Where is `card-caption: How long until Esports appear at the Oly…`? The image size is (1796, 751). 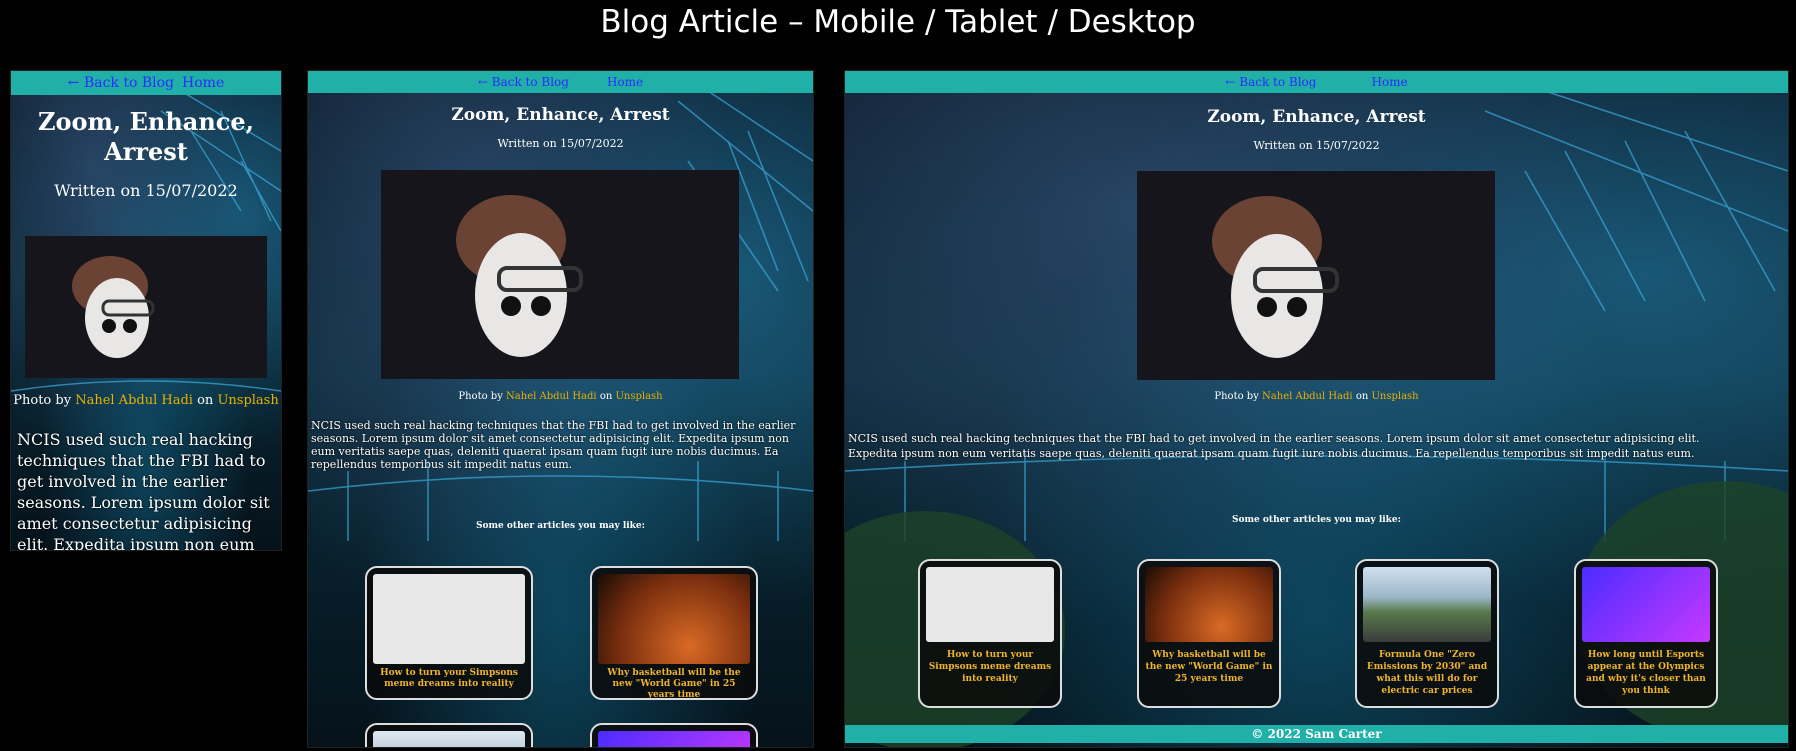
card-caption: How long until Esports appear at the Oly… is located at coordinates (1646, 673).